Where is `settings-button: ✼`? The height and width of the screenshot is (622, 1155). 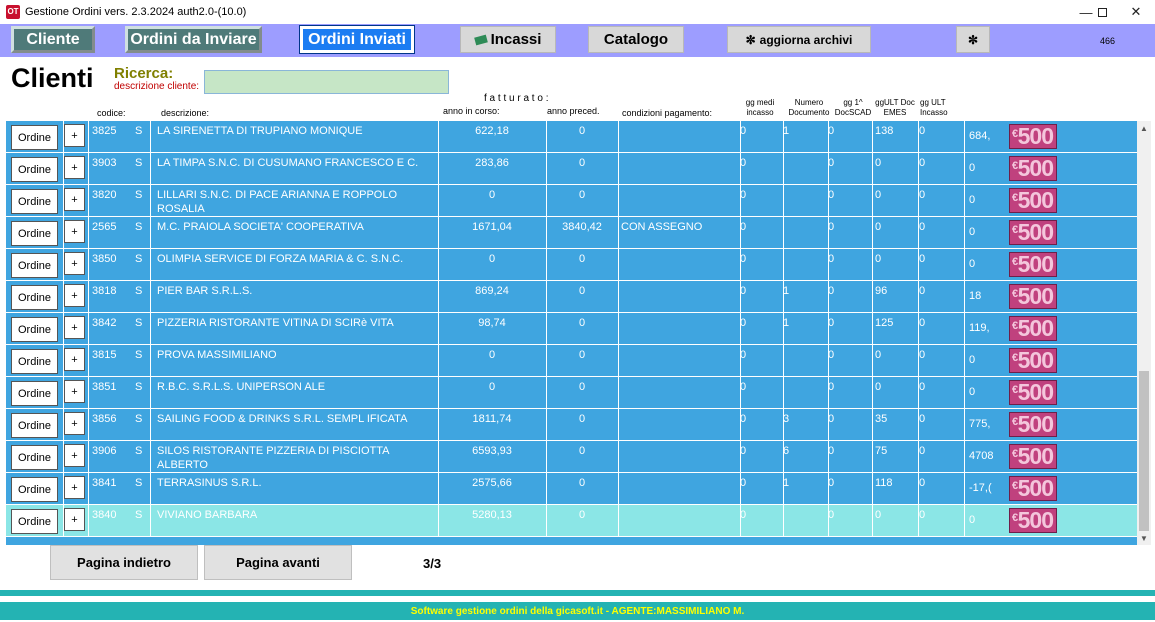 settings-button: ✼ is located at coordinates (973, 39).